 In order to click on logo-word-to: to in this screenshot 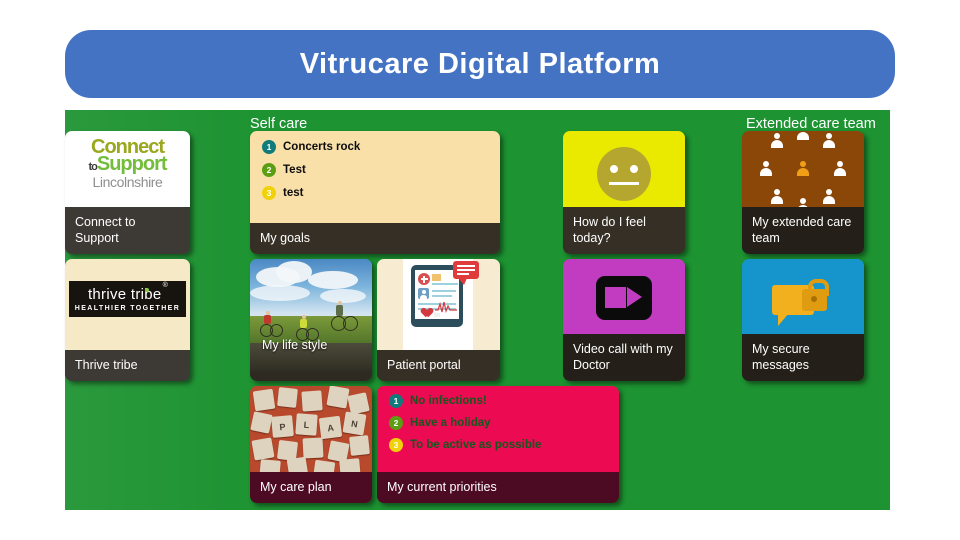, I will do `click(92, 167)`.